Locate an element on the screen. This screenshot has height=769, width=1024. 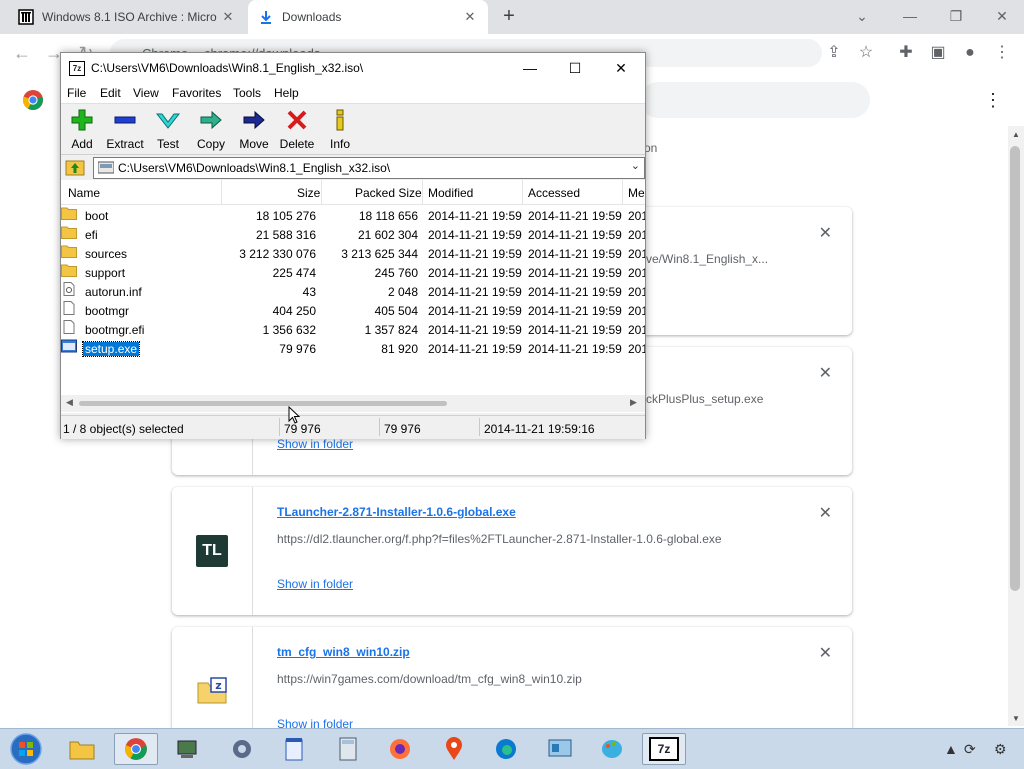
up-folder-icon is located at coordinates (75, 167).